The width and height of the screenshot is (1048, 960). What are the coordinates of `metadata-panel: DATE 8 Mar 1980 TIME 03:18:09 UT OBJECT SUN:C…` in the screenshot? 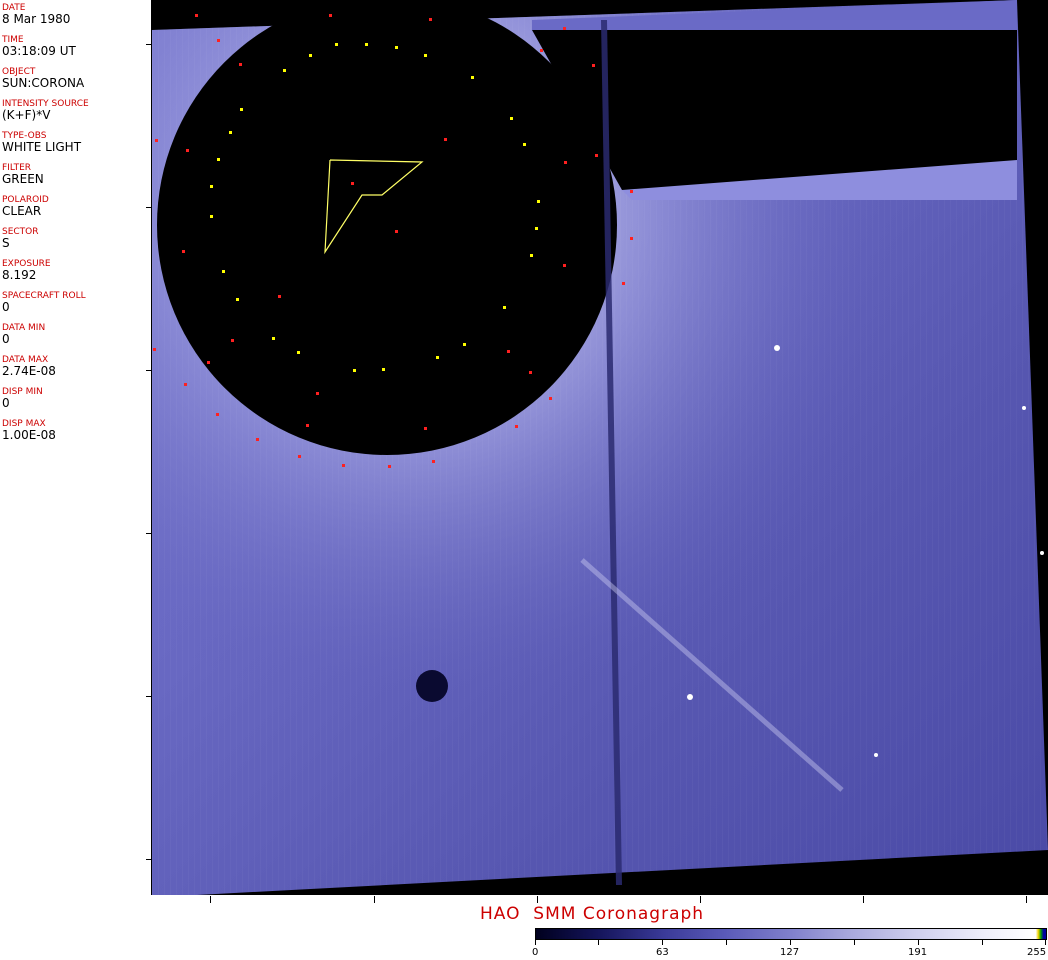 It's located at (76, 447).